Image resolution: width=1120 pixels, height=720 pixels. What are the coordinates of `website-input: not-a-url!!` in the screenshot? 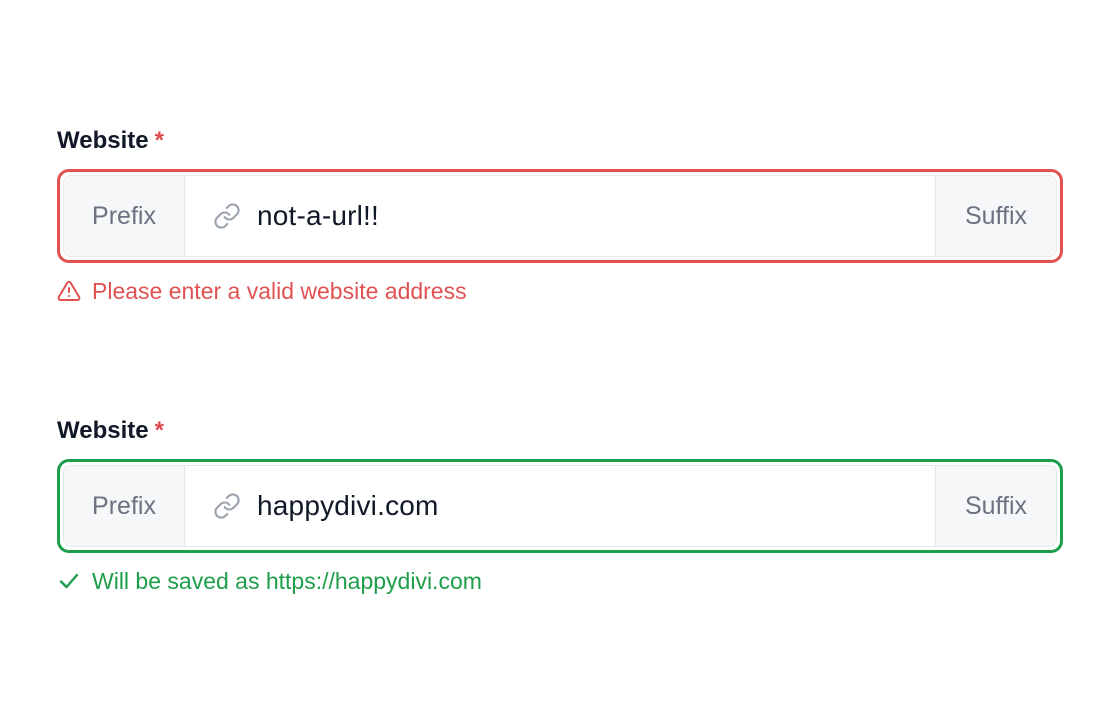 It's located at (560, 216).